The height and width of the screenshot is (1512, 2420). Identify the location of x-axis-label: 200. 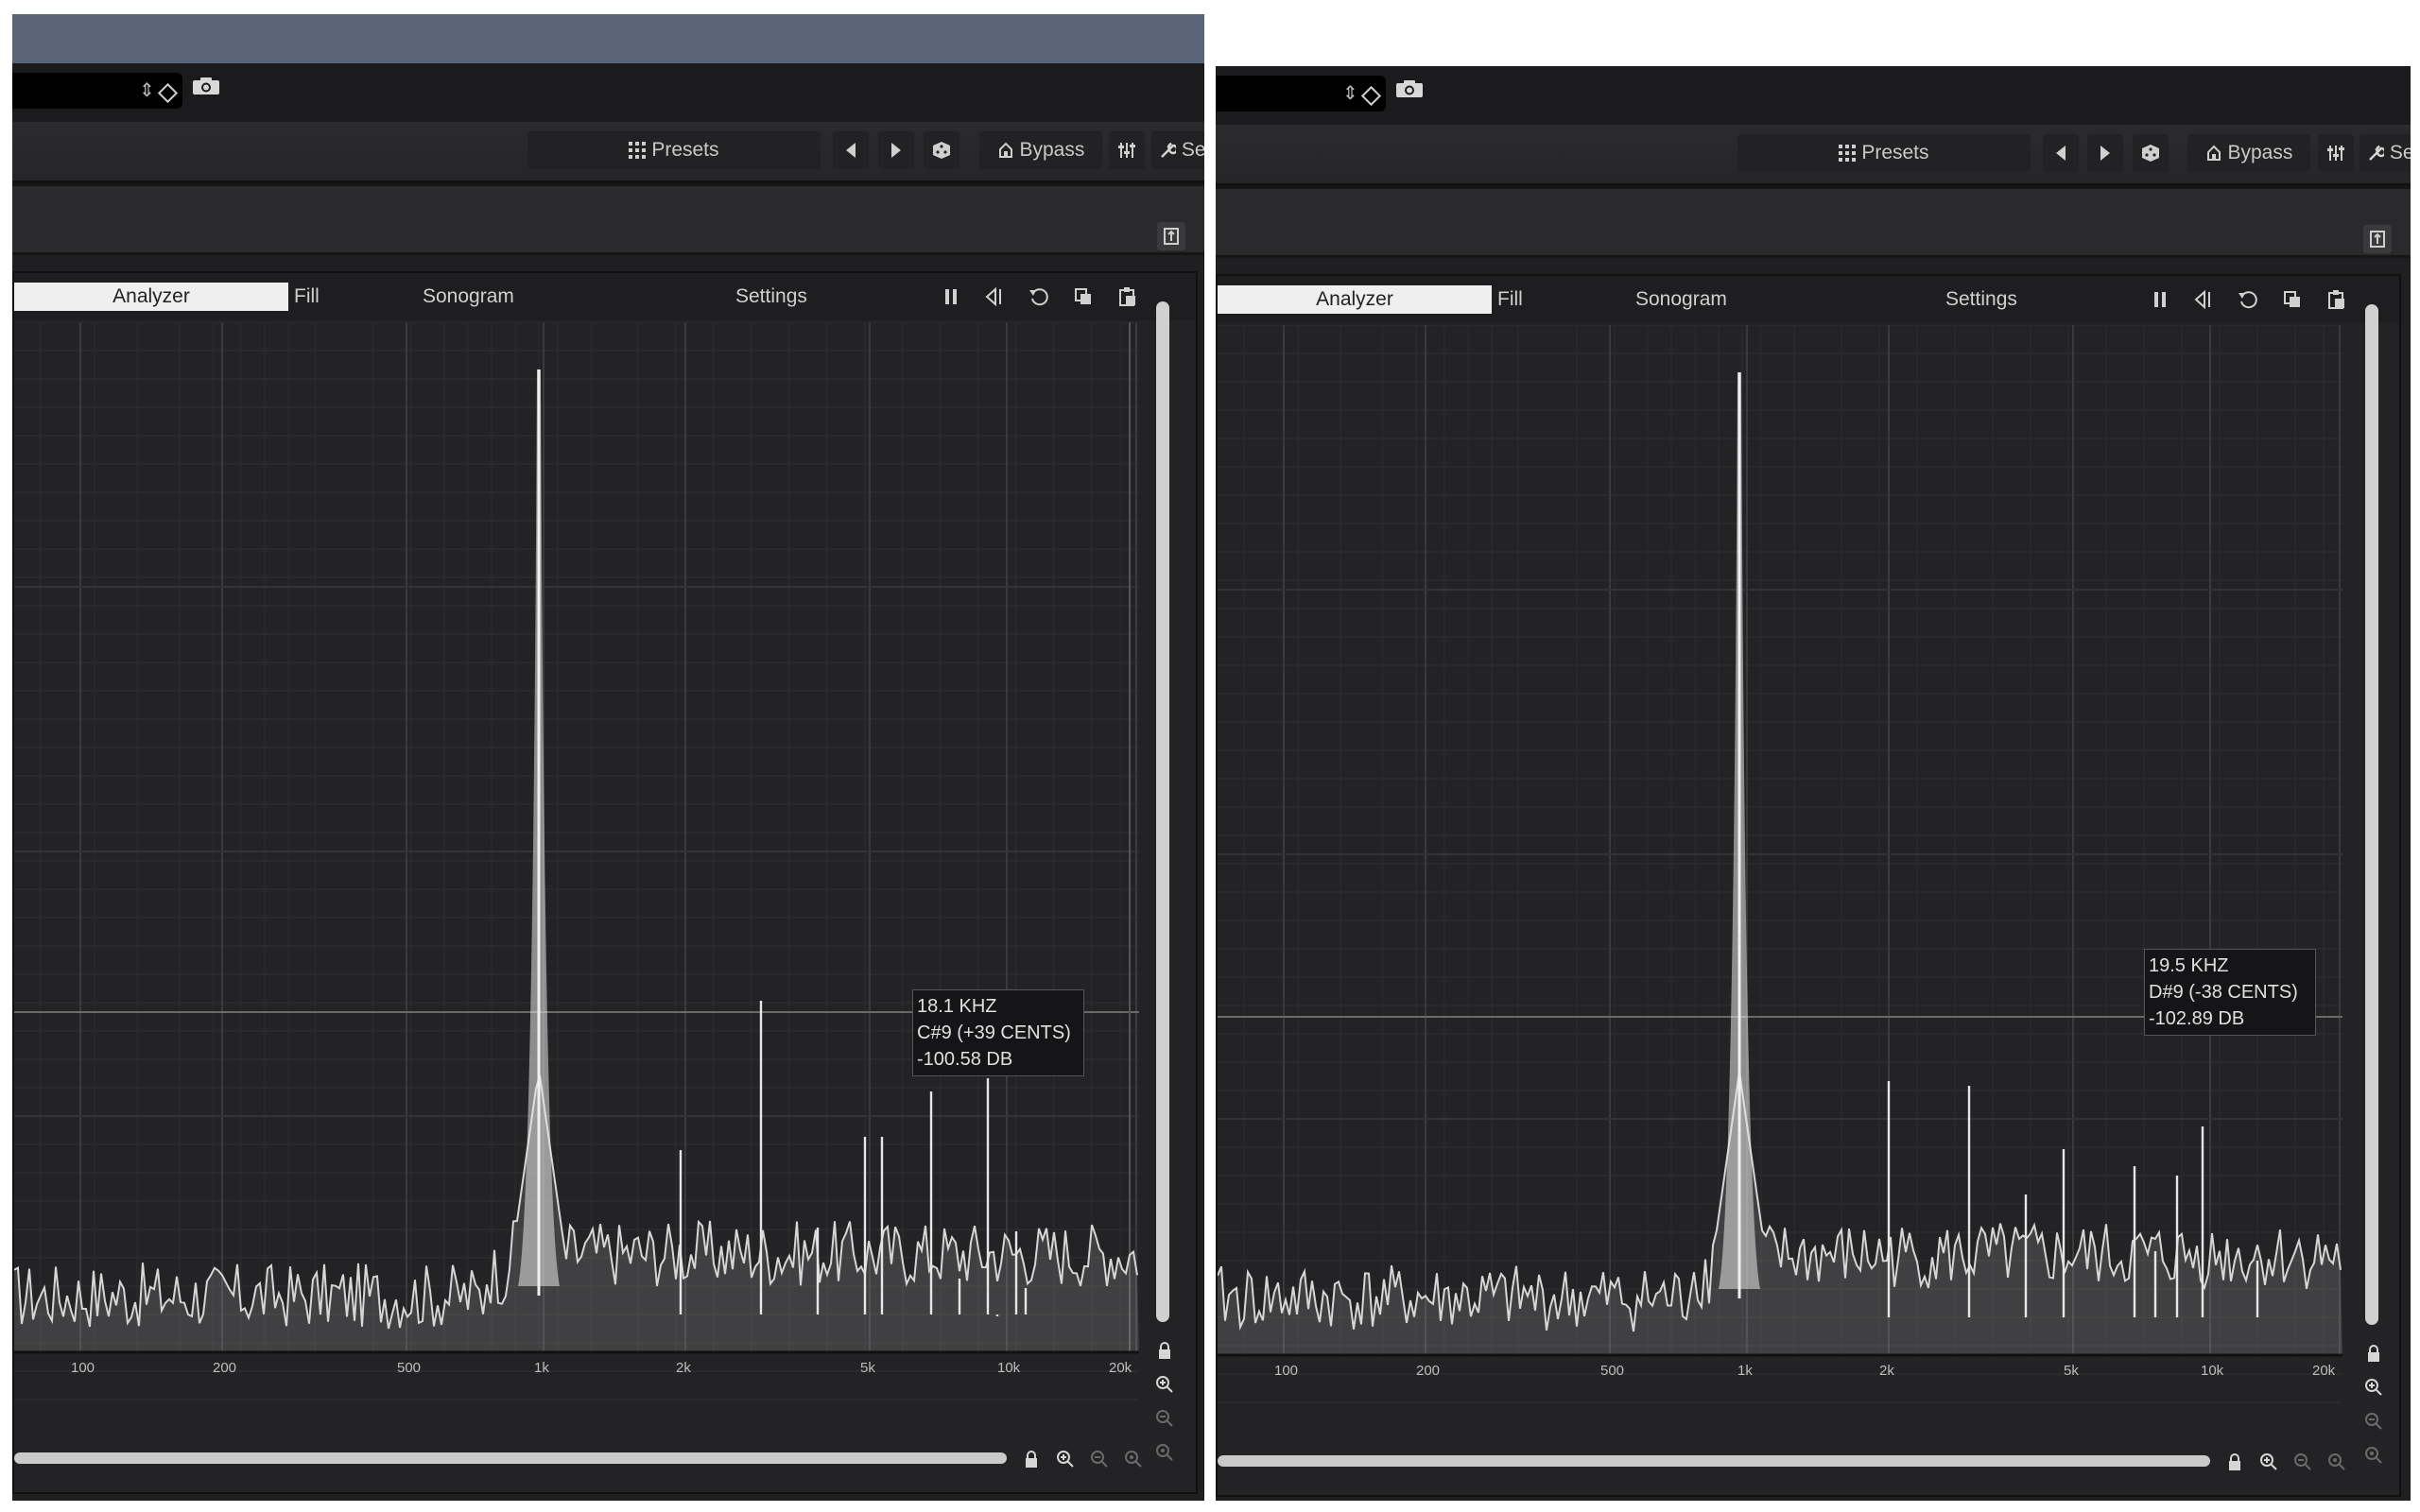
(225, 1368).